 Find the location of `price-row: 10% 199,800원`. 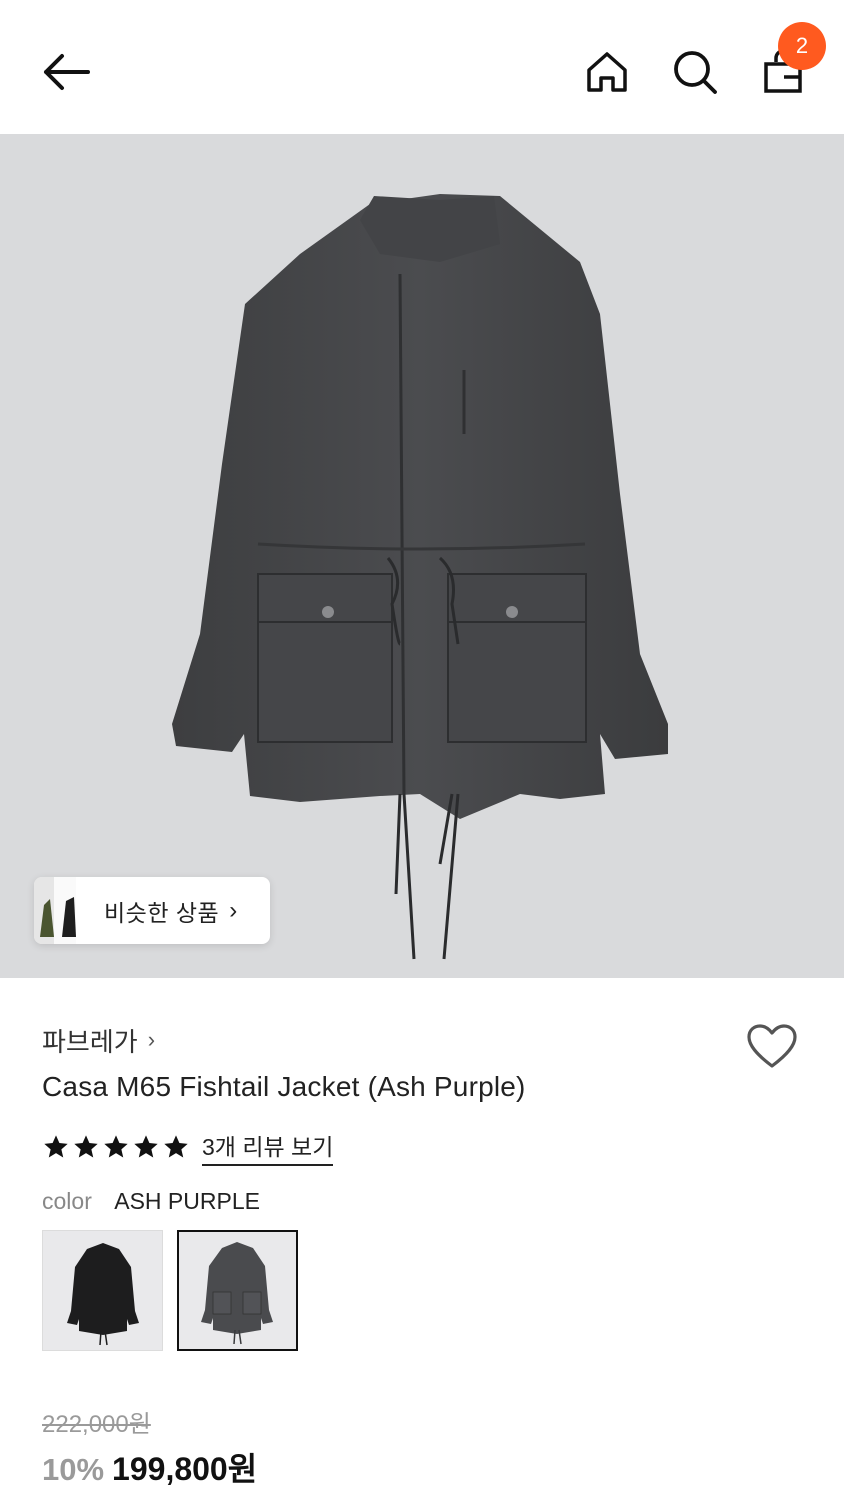

price-row: 10% 199,800원 is located at coordinates (149, 1467).